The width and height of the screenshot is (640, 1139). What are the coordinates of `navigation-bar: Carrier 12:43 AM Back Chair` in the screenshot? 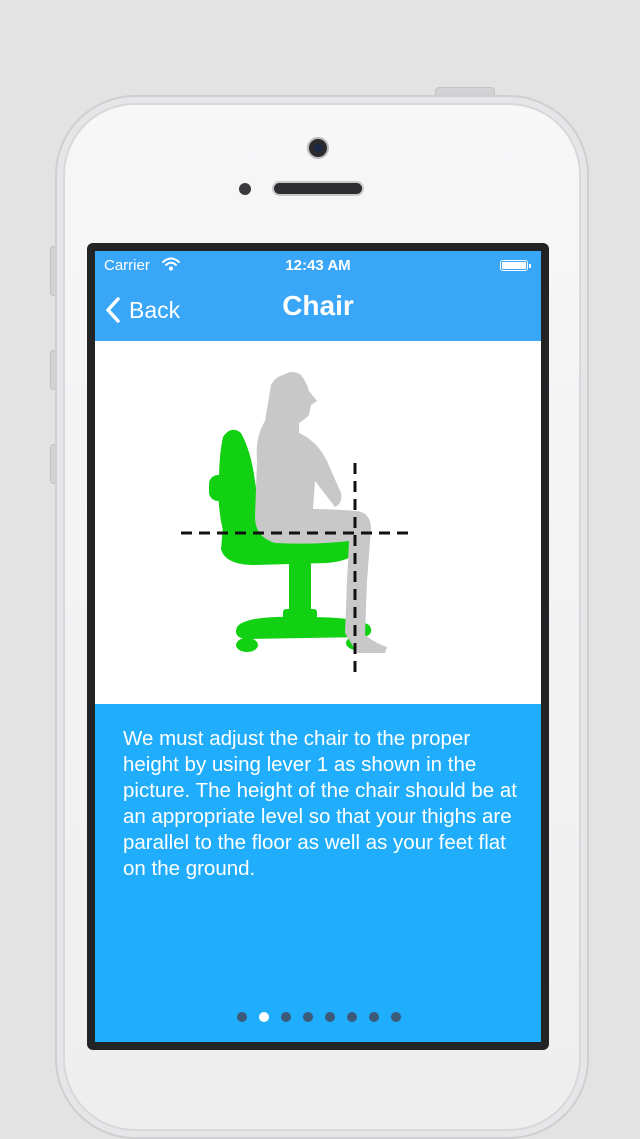 It's located at (318, 296).